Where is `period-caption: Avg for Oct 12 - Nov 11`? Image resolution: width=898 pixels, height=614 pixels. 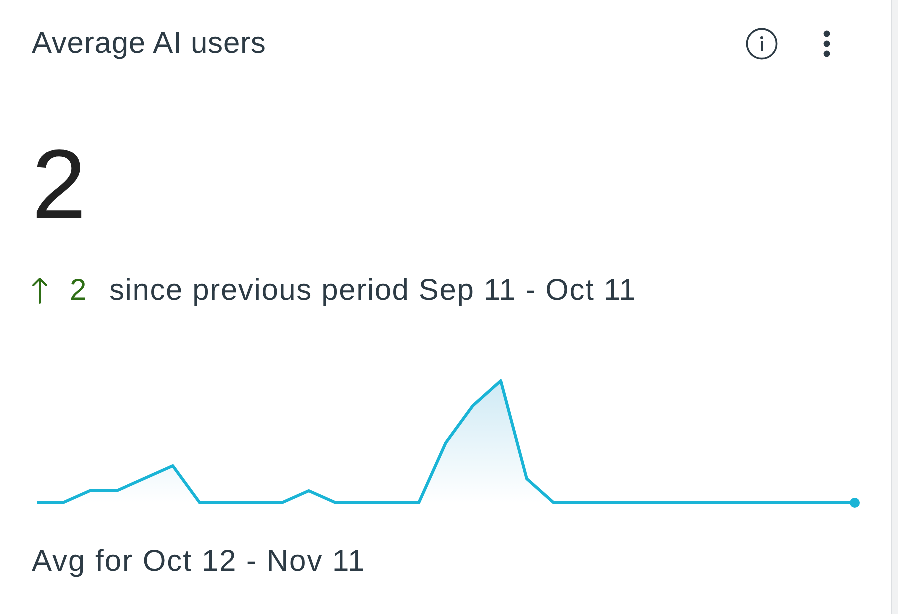
period-caption: Avg for Oct 12 - Nov 11 is located at coordinates (199, 562).